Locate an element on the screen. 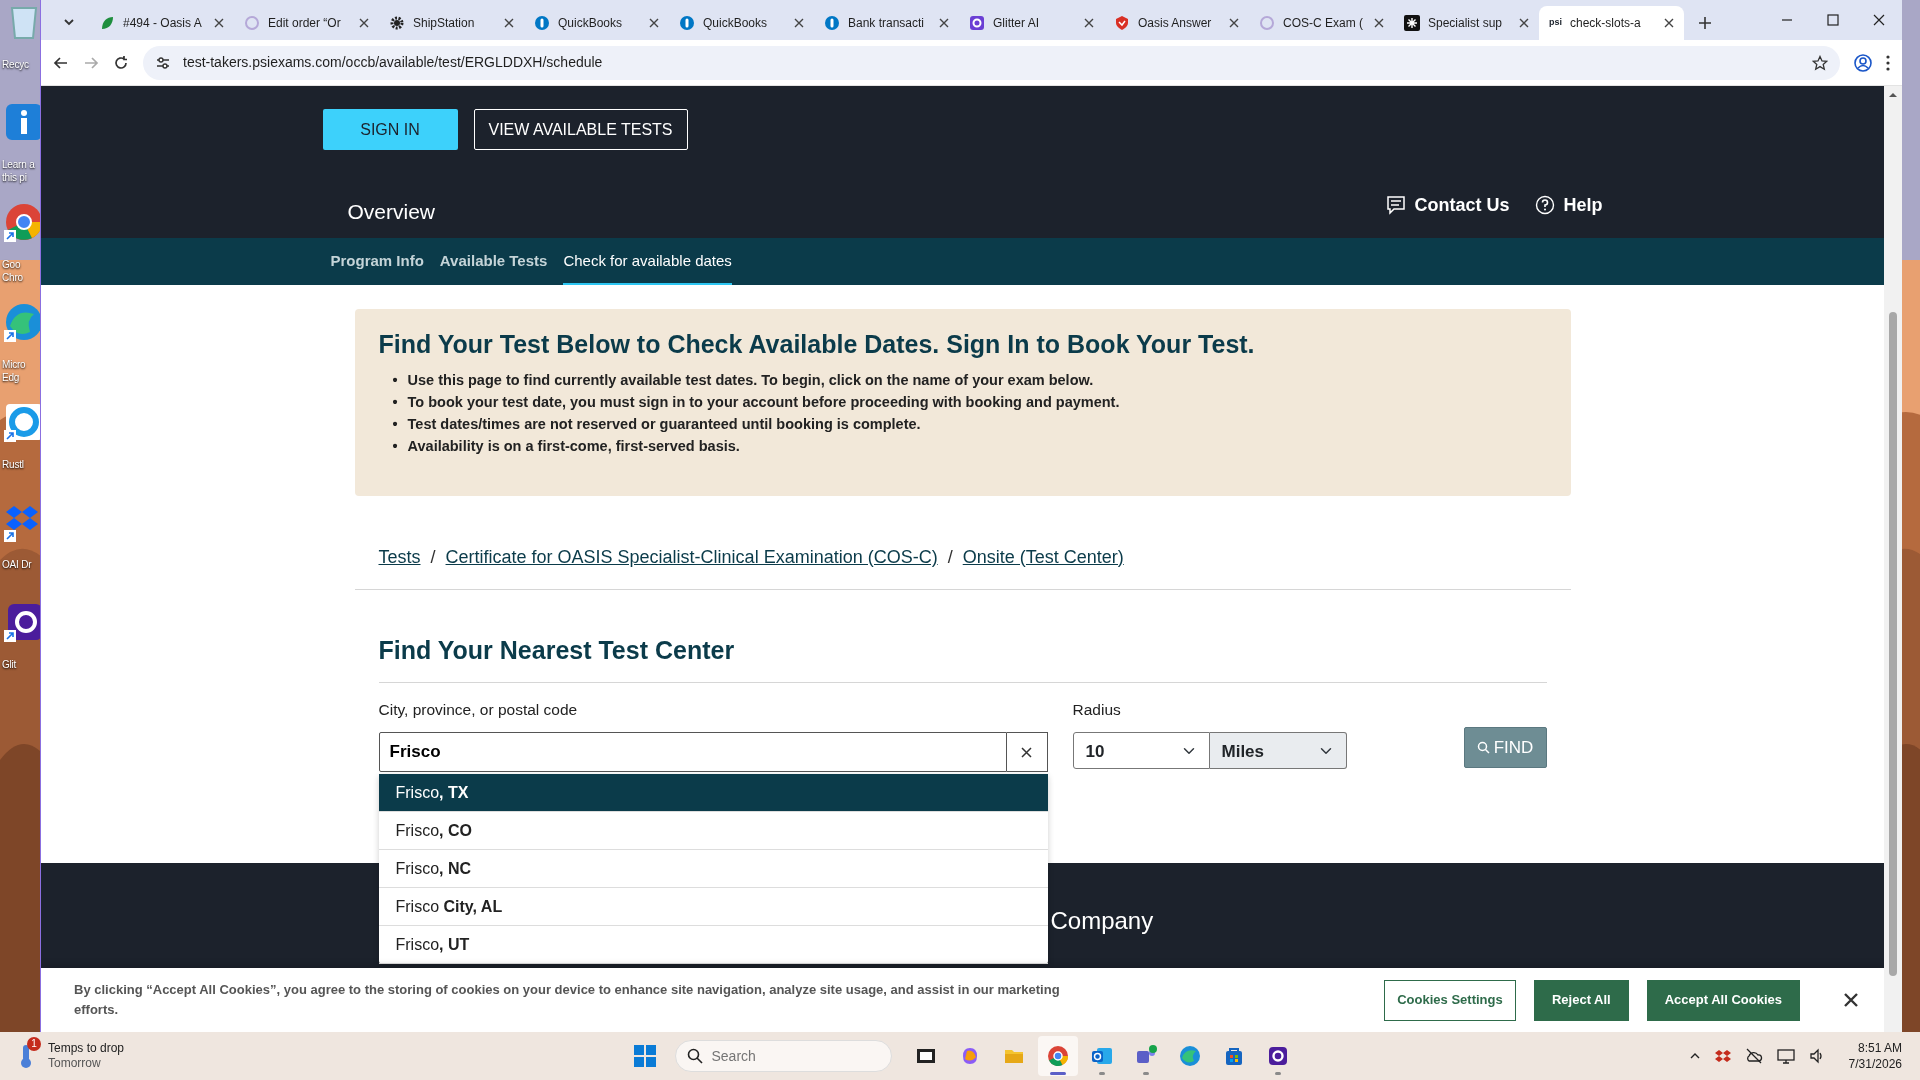  help-link: Help is located at coordinates (1569, 205).